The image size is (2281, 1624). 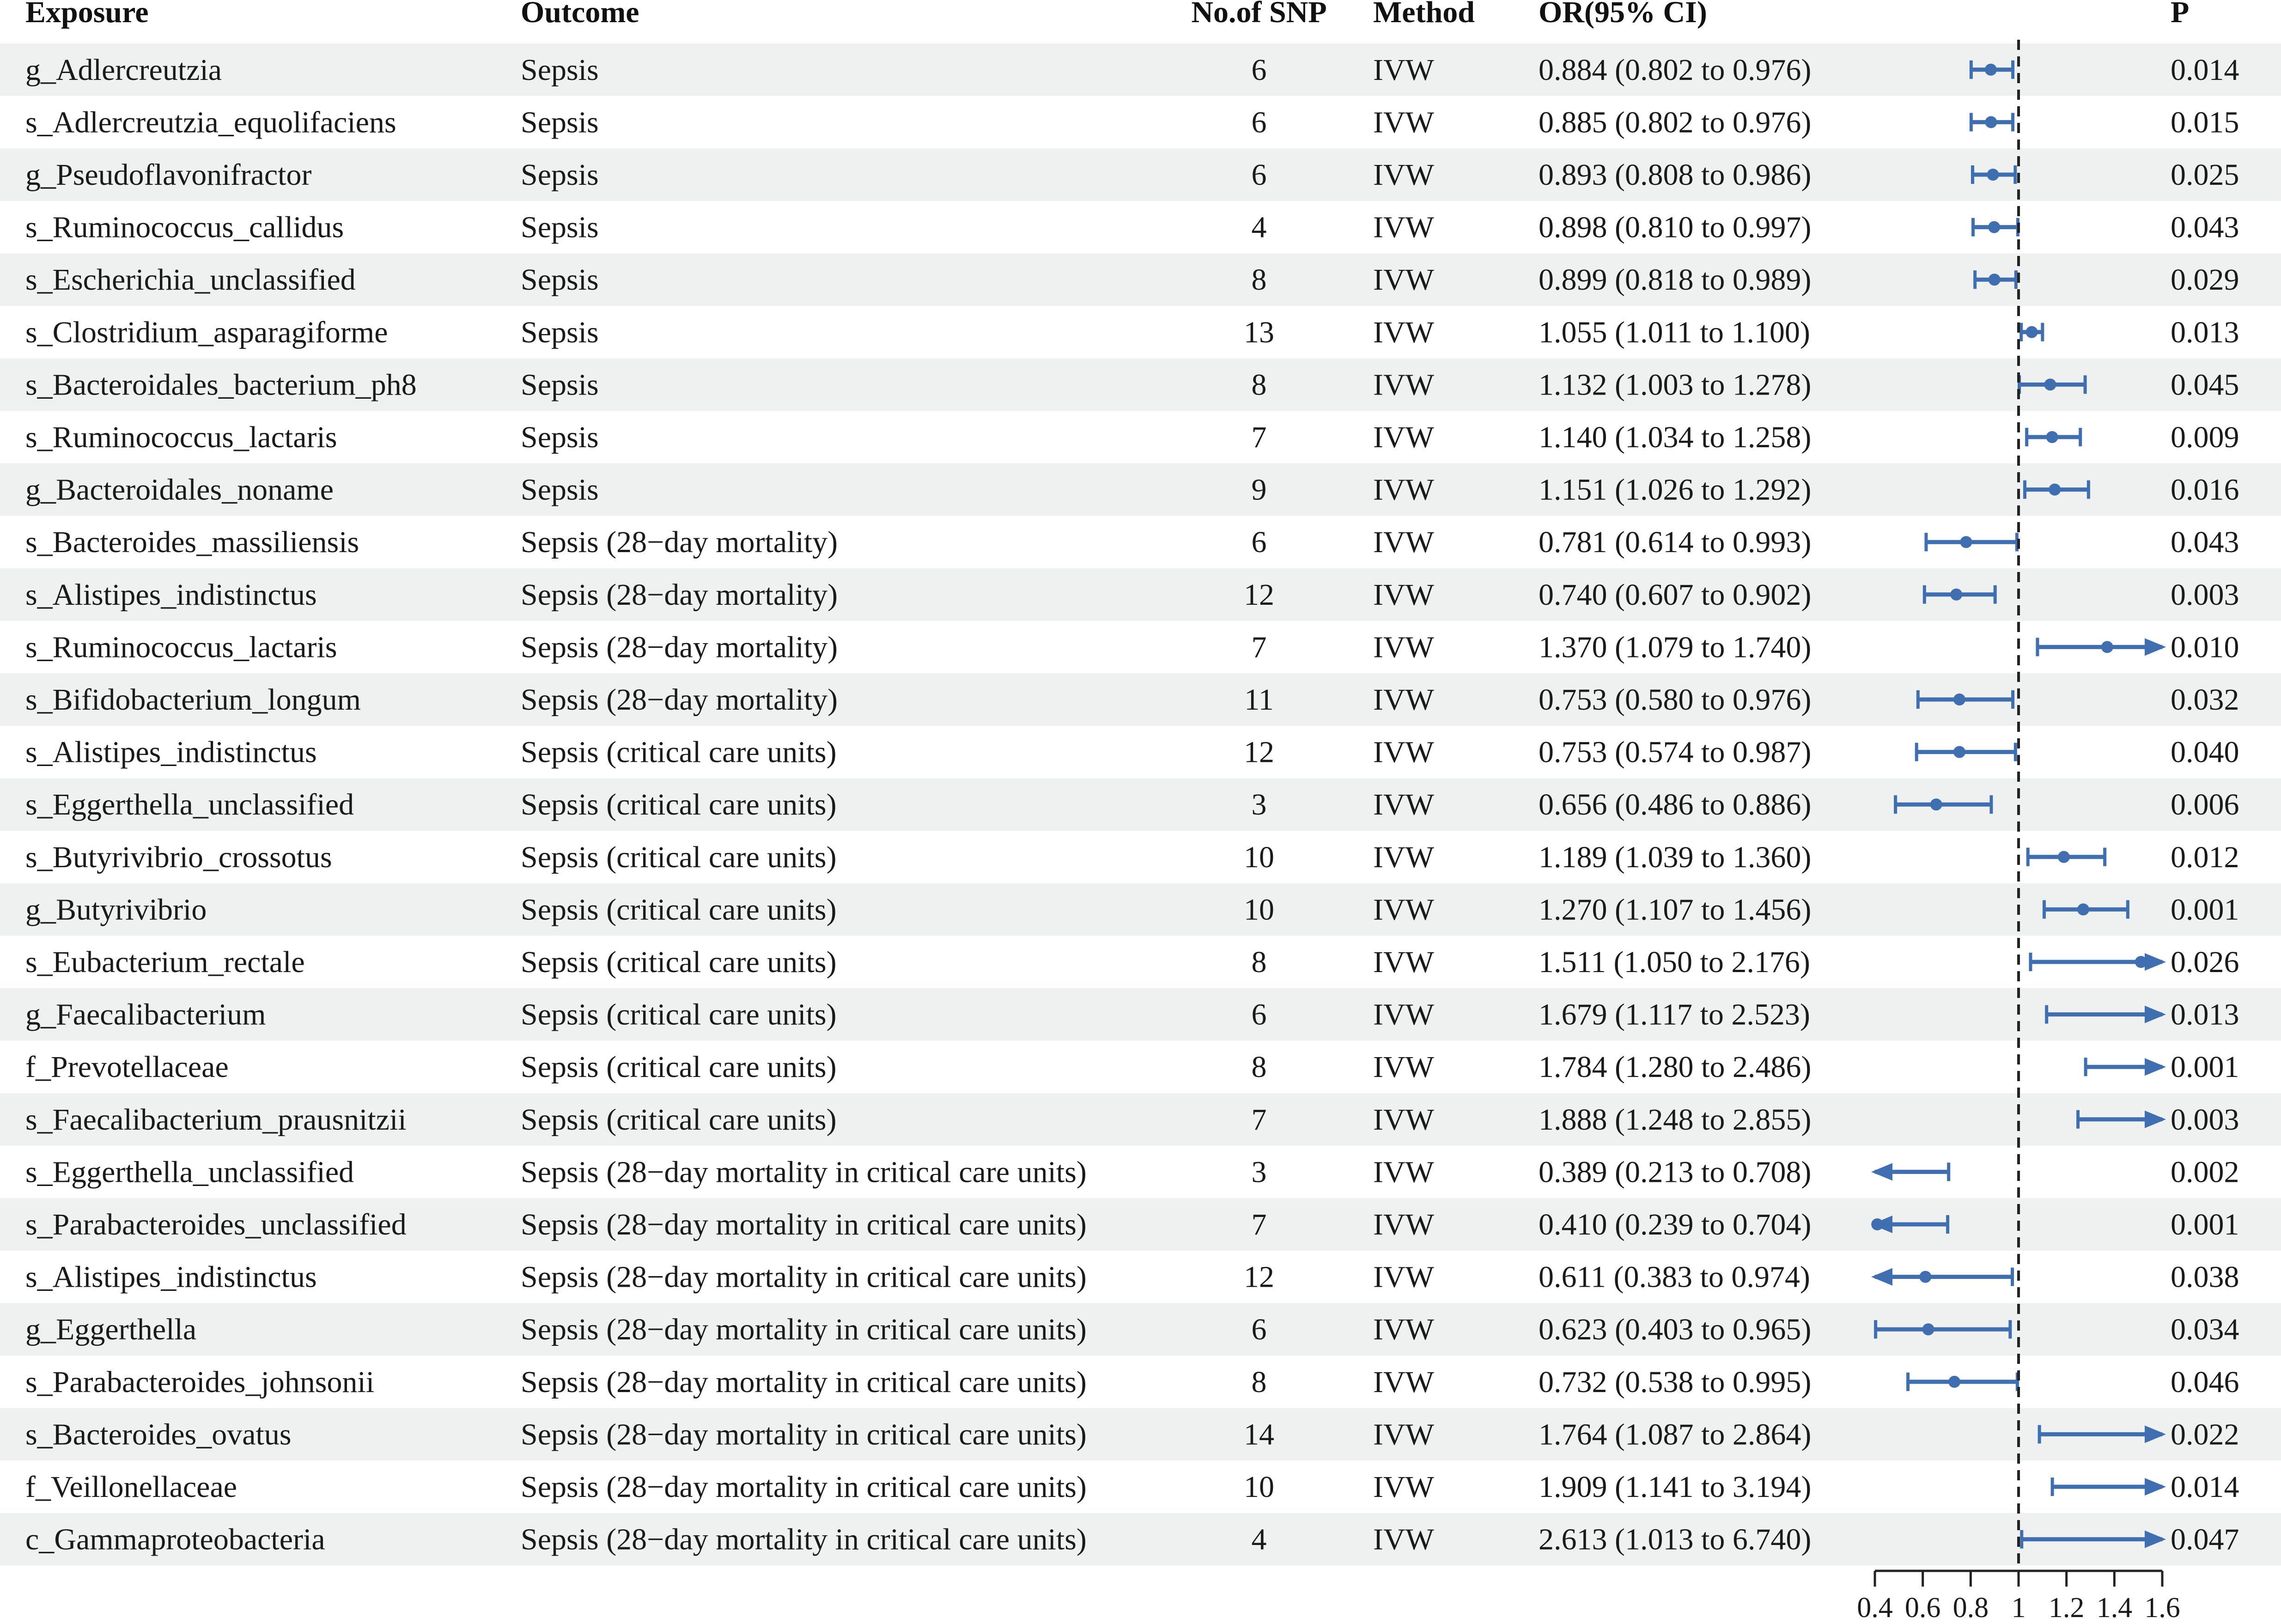 What do you see at coordinates (1675, 175) in the screenshot?
I see `cell-or-ci: 0.893 (0.808 to 0.986)` at bounding box center [1675, 175].